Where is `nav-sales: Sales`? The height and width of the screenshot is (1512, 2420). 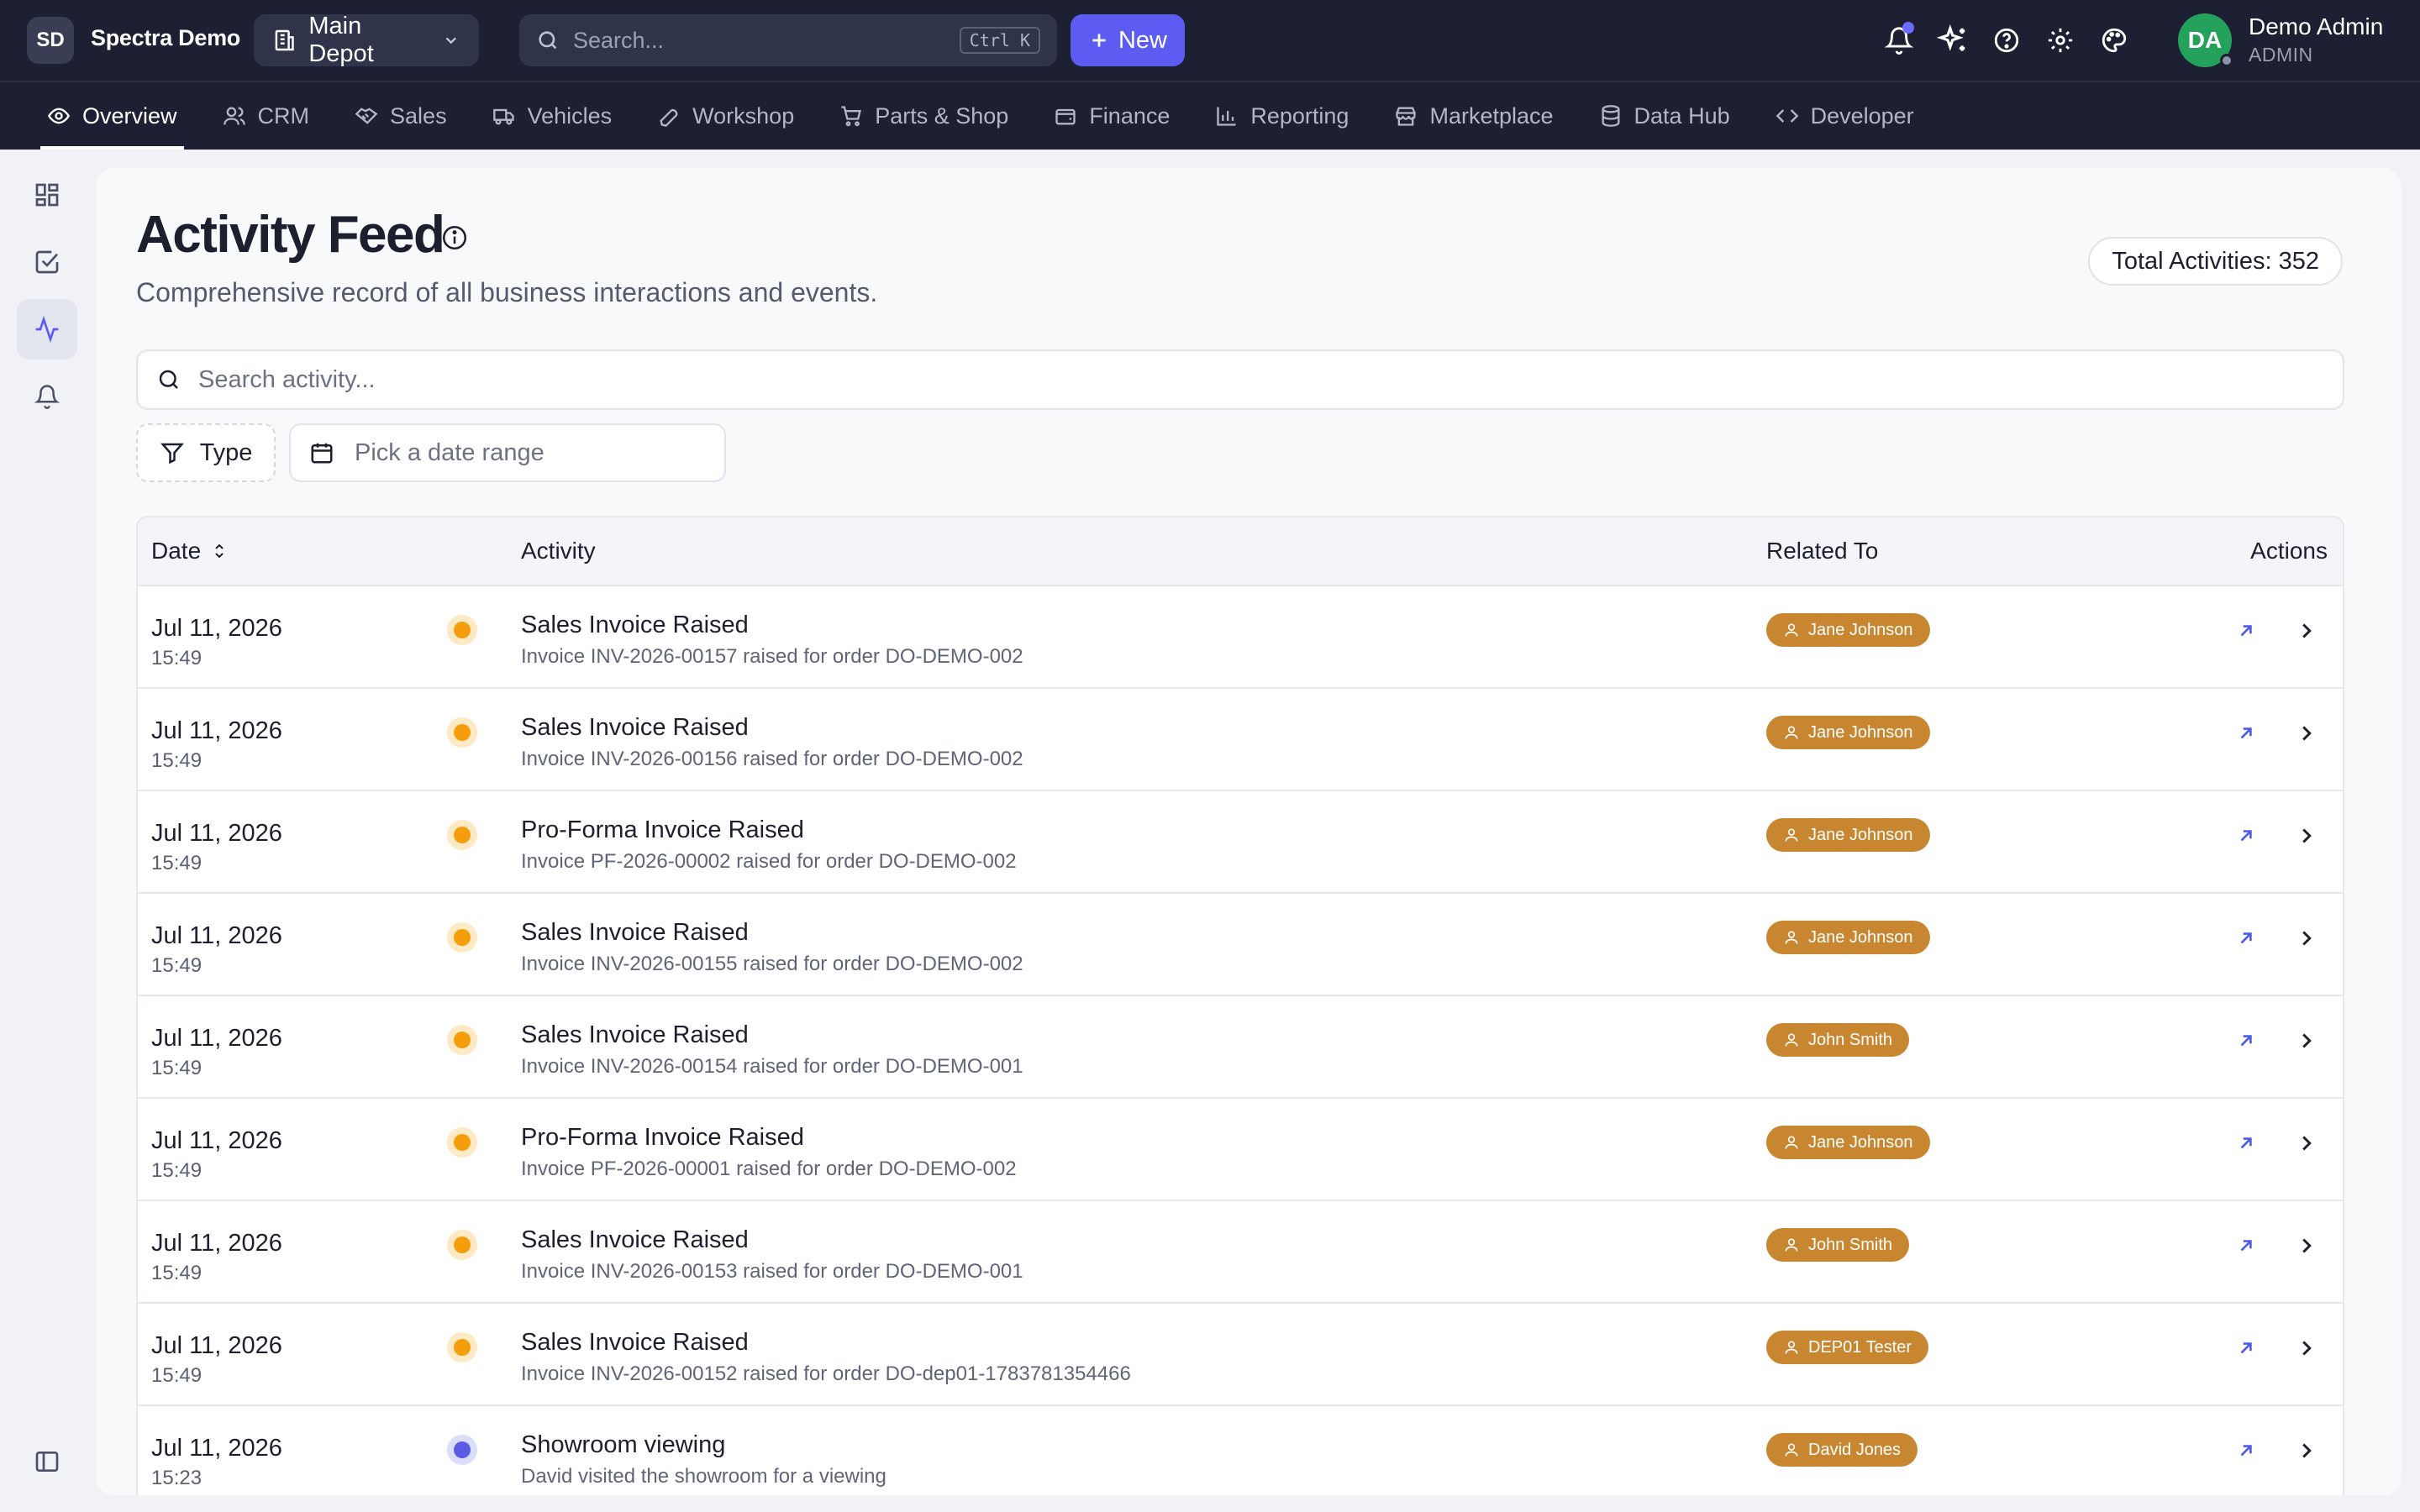
nav-sales: Sales is located at coordinates (401, 116).